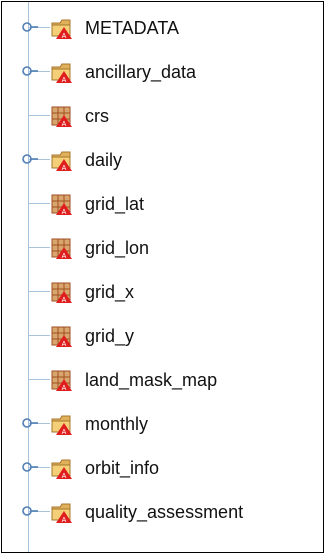 The image size is (327, 556). I want to click on tree-node-label: quality_assessment, so click(164, 512).